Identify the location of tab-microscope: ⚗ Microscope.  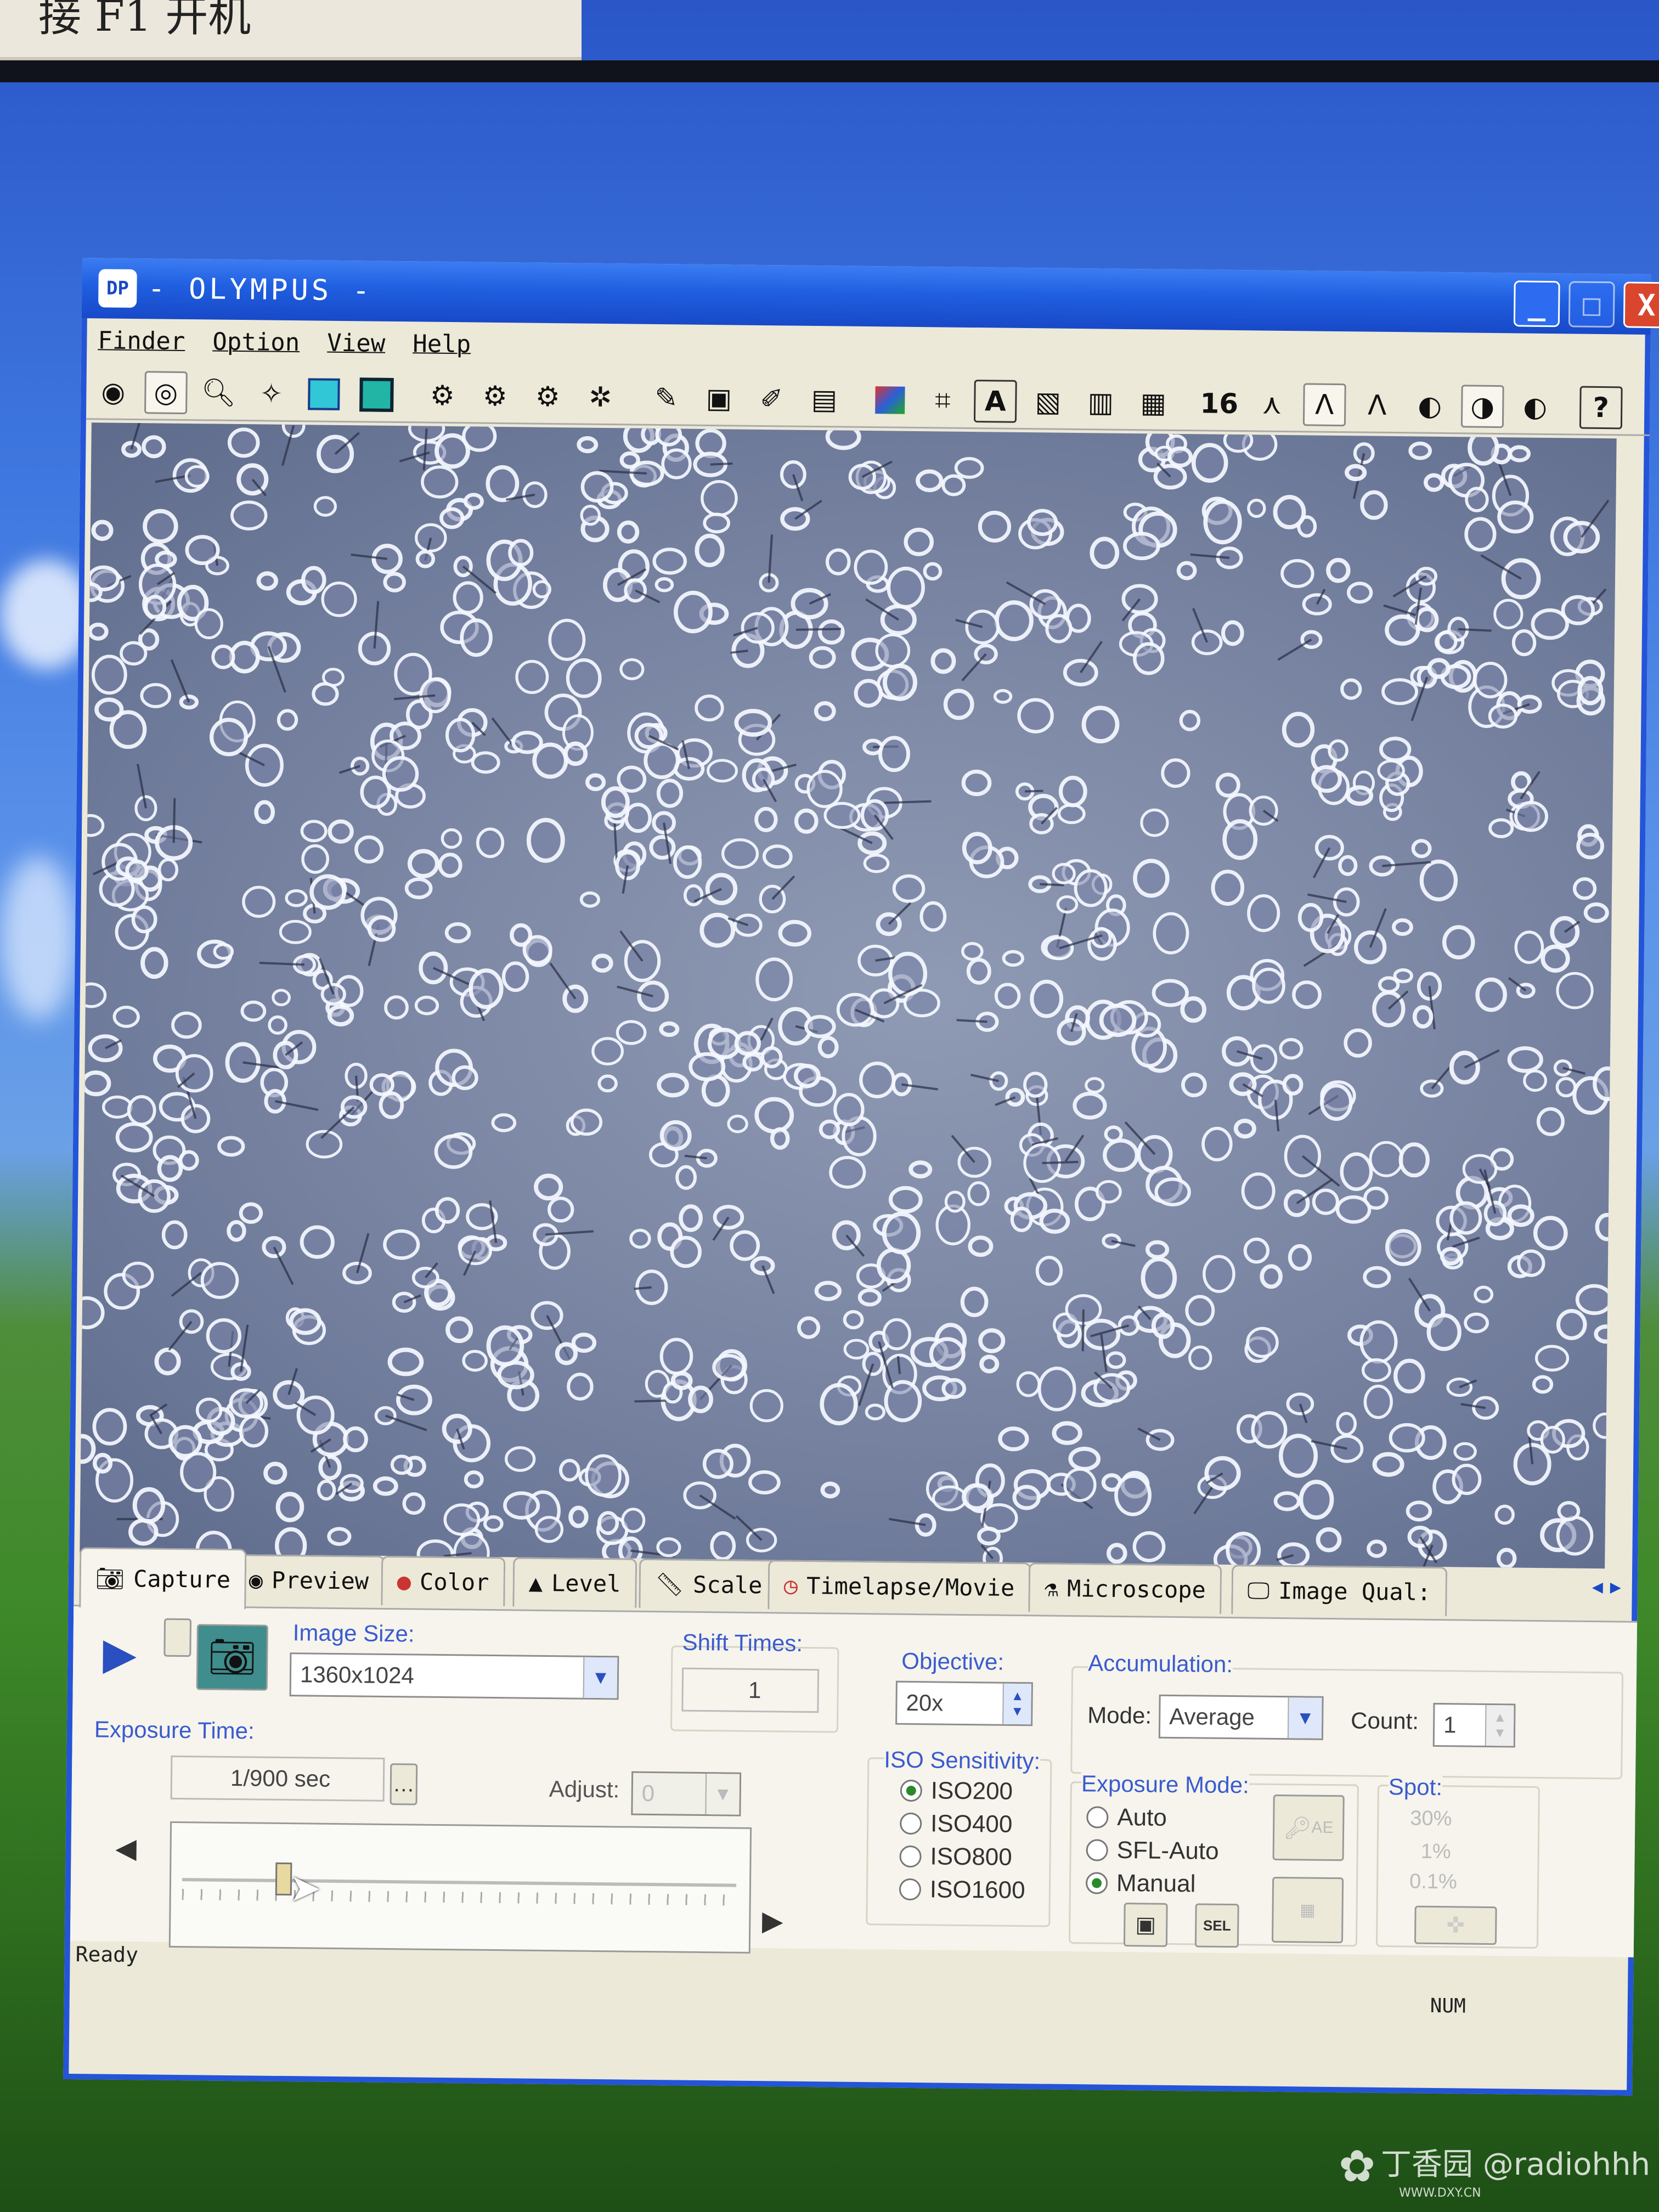
(1125, 1588).